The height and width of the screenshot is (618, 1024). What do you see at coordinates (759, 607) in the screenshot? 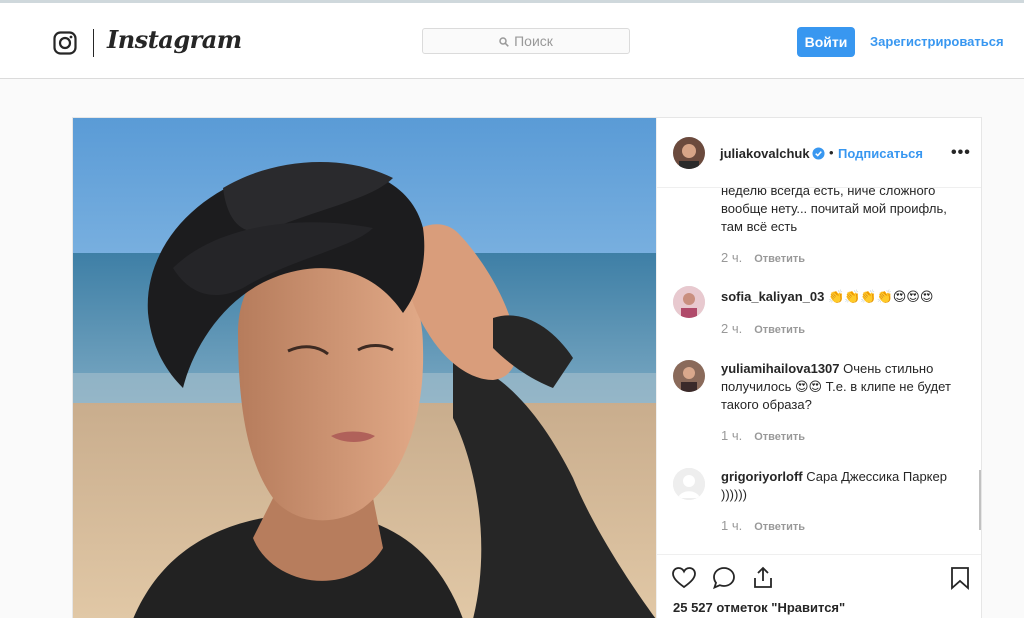
I see `likes-count: 25 527 отметок "Нравится"` at bounding box center [759, 607].